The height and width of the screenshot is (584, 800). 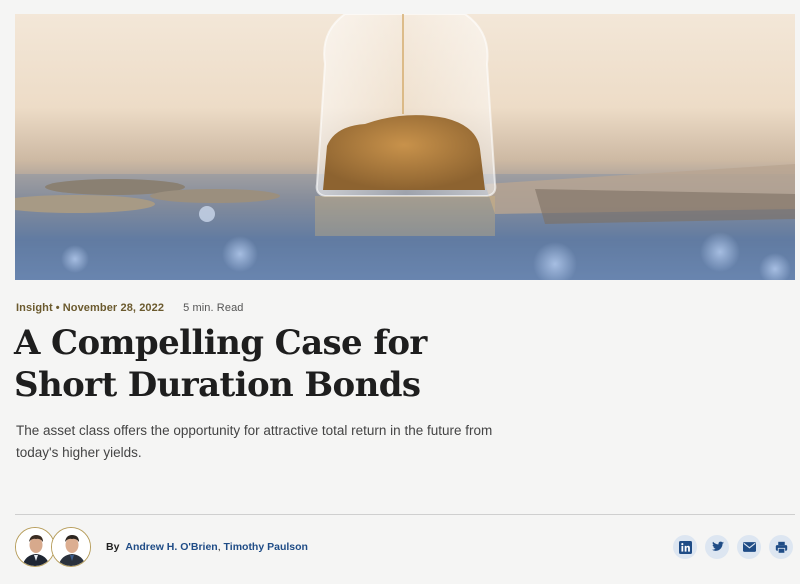 I want to click on article-meta: Insight • November 28, 2022 5 min. Read, so click(x=130, y=308).